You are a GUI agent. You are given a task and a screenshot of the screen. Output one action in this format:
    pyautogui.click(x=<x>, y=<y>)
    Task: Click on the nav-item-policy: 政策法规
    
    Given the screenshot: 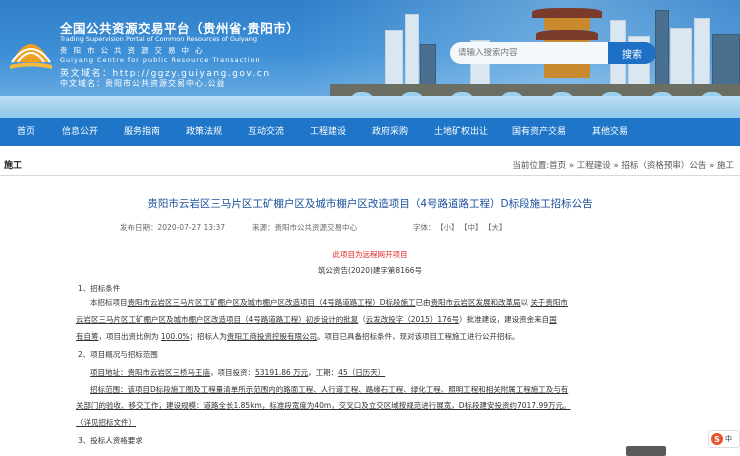 What is the action you would take?
    pyautogui.click(x=204, y=132)
    